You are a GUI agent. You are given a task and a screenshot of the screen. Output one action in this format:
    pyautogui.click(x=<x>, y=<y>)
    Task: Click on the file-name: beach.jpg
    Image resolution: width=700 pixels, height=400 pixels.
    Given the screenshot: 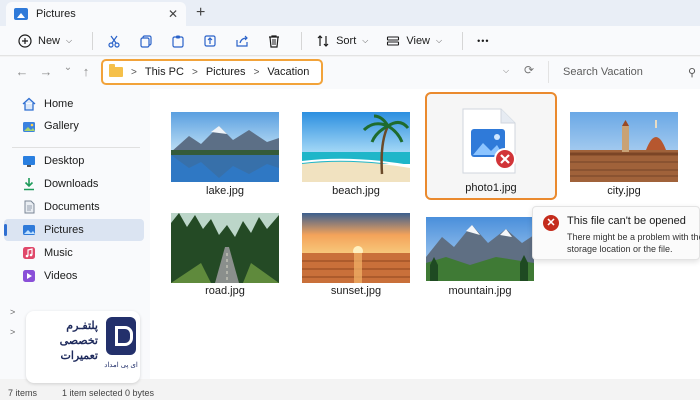 What is the action you would take?
    pyautogui.click(x=356, y=191)
    